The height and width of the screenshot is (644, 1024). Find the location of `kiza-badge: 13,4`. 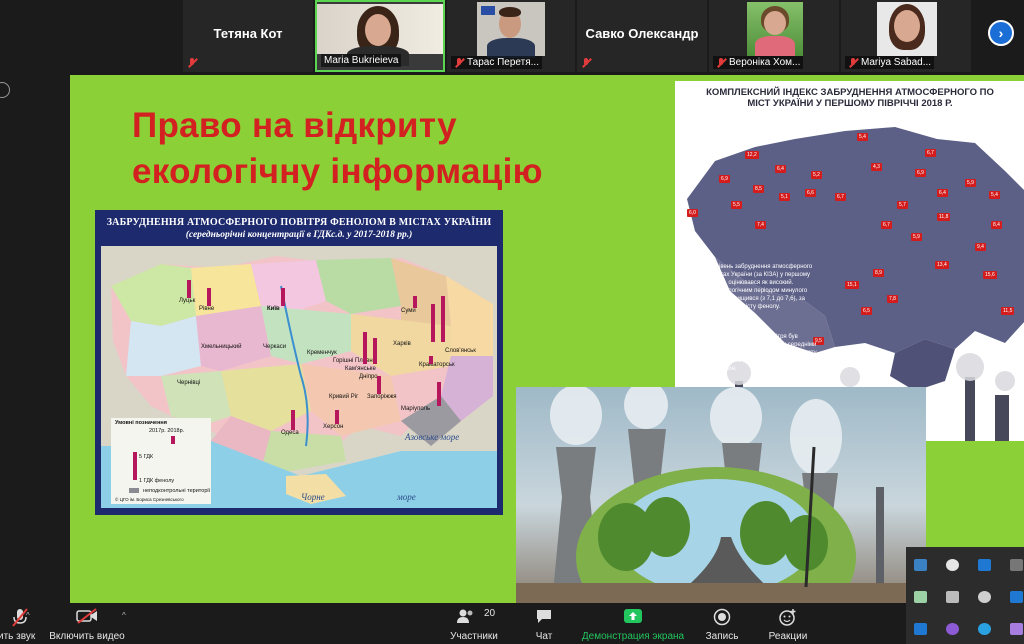

kiza-badge: 13,4 is located at coordinates (942, 265).